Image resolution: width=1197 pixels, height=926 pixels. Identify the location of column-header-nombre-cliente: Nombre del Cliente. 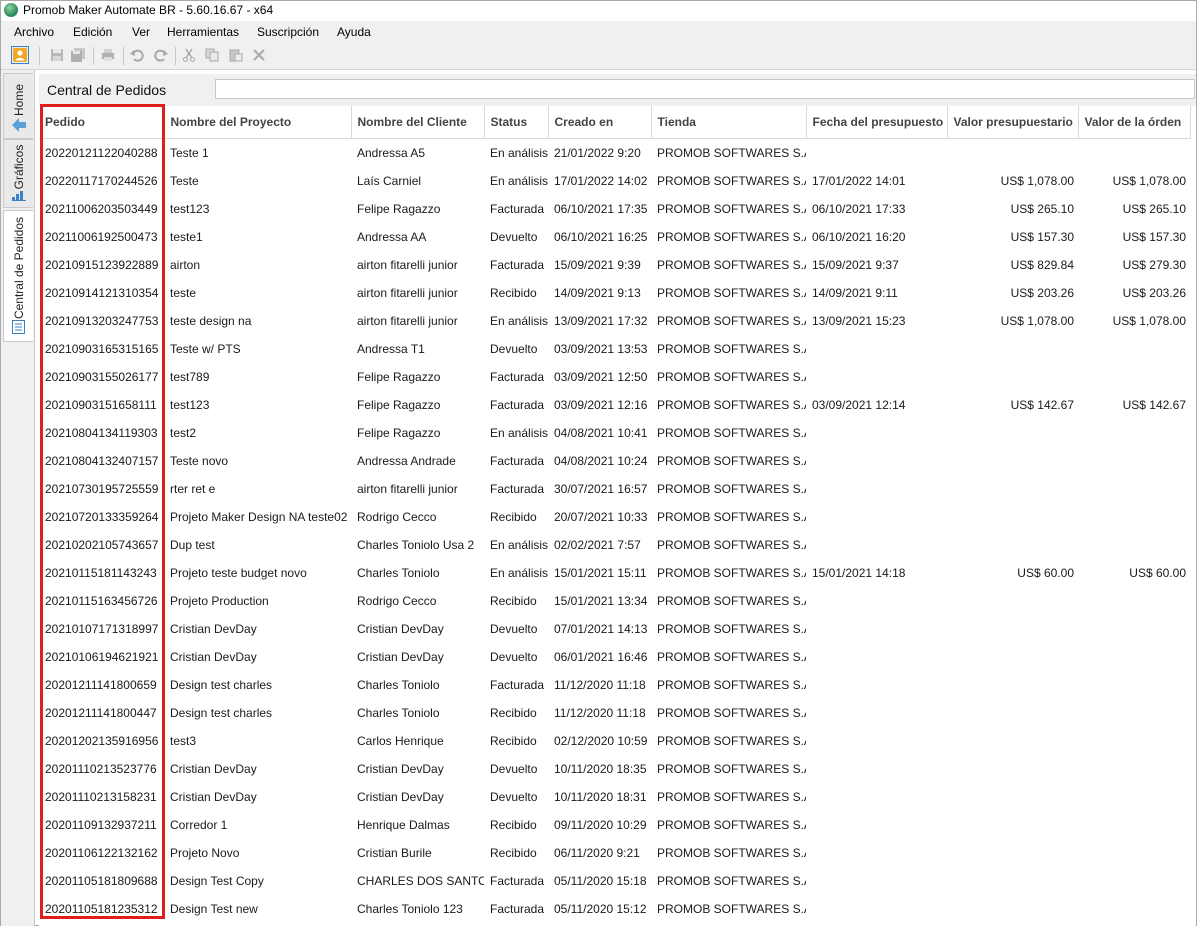
(418, 122).